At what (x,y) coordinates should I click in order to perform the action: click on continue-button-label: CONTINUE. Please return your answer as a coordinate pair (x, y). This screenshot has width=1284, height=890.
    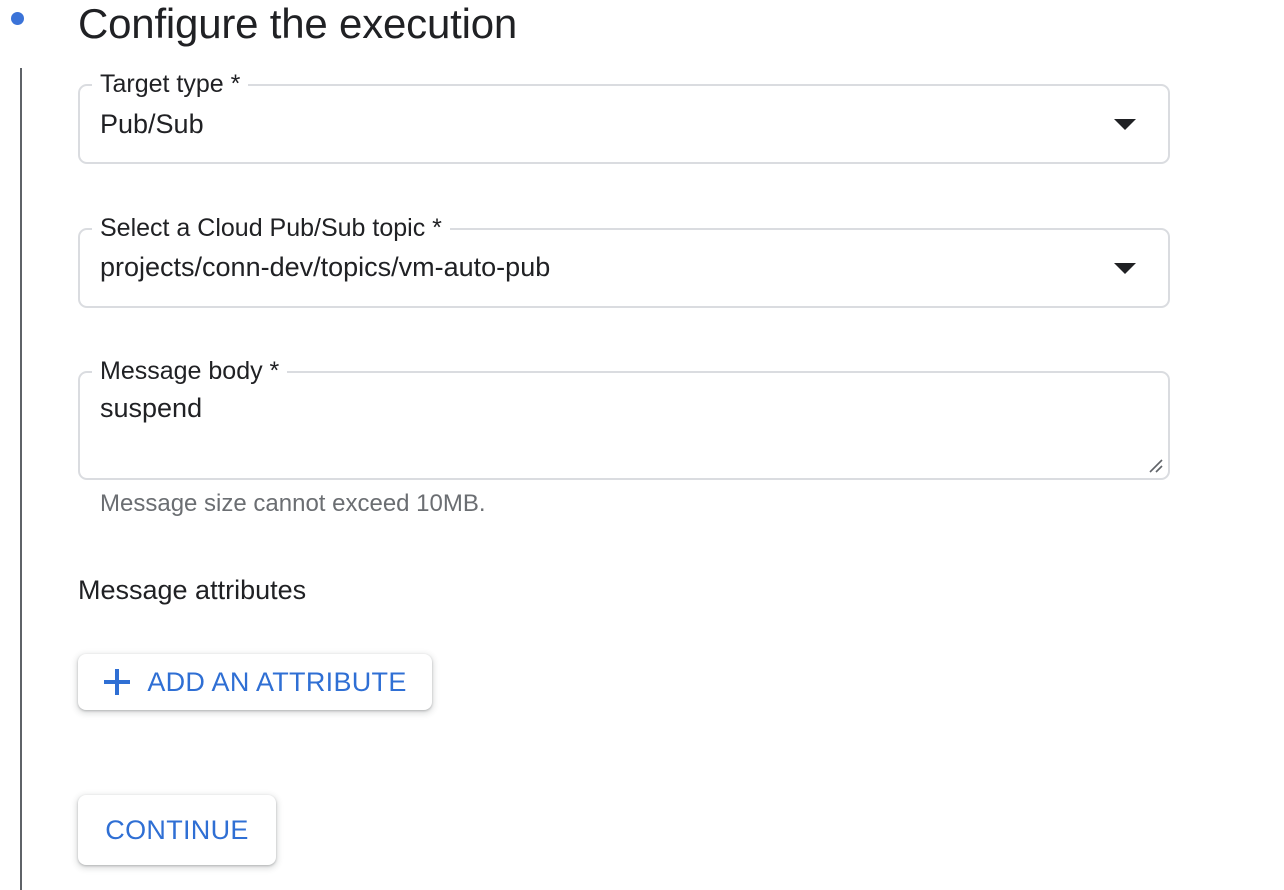
    Looking at the image, I should click on (177, 829).